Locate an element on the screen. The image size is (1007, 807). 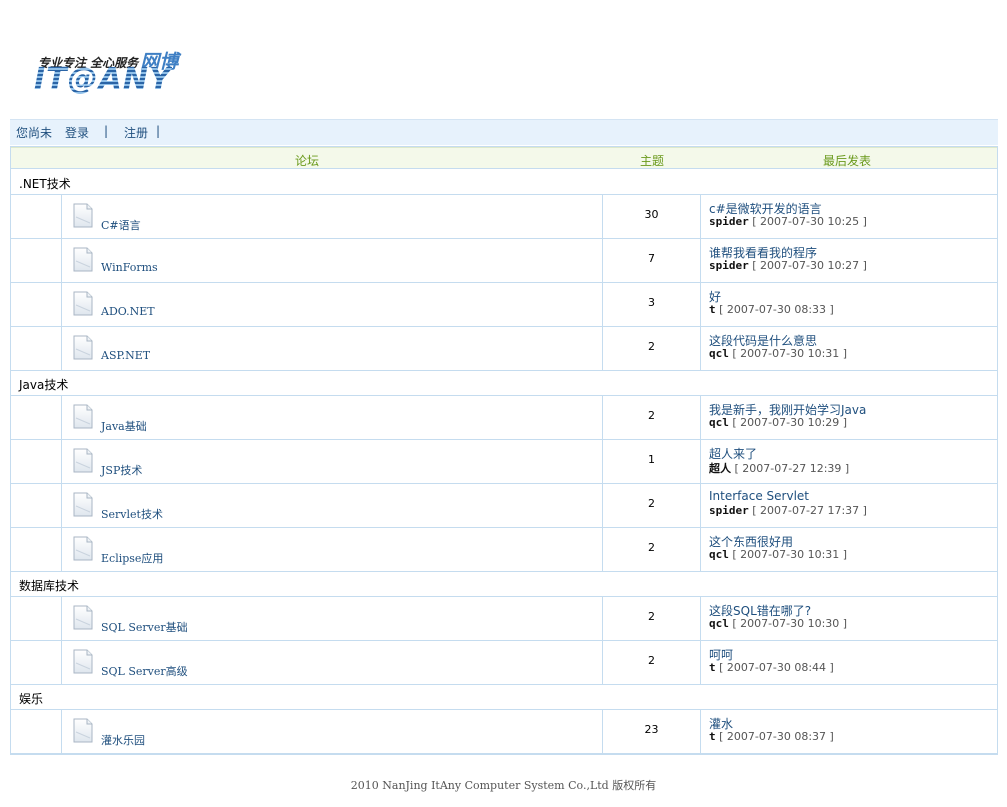
category-name: 数据库技术 is located at coordinates (49, 585).